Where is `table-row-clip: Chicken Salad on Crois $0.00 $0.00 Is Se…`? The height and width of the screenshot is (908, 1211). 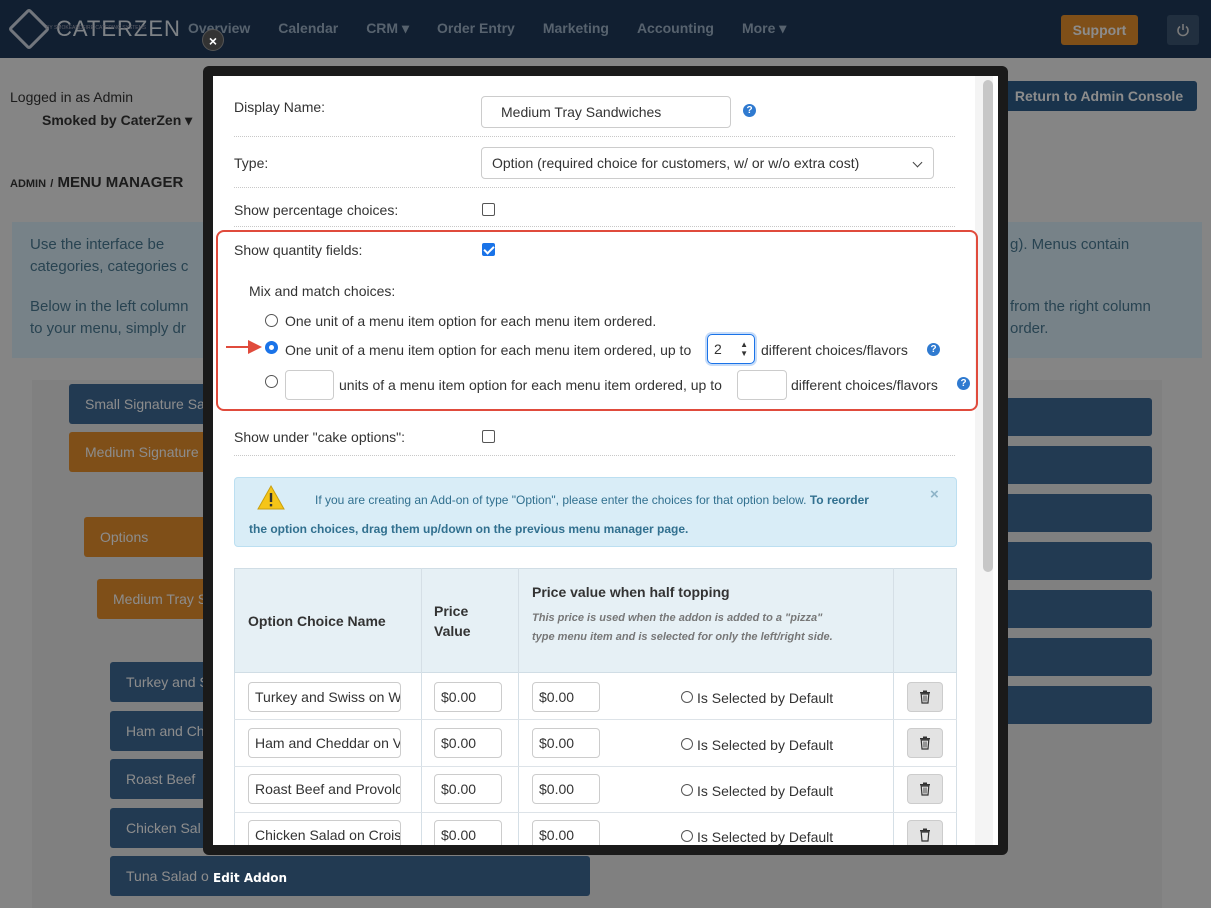 table-row-clip: Chicken Salad on Crois $0.00 $0.00 Is Se… is located at coordinates (595, 829).